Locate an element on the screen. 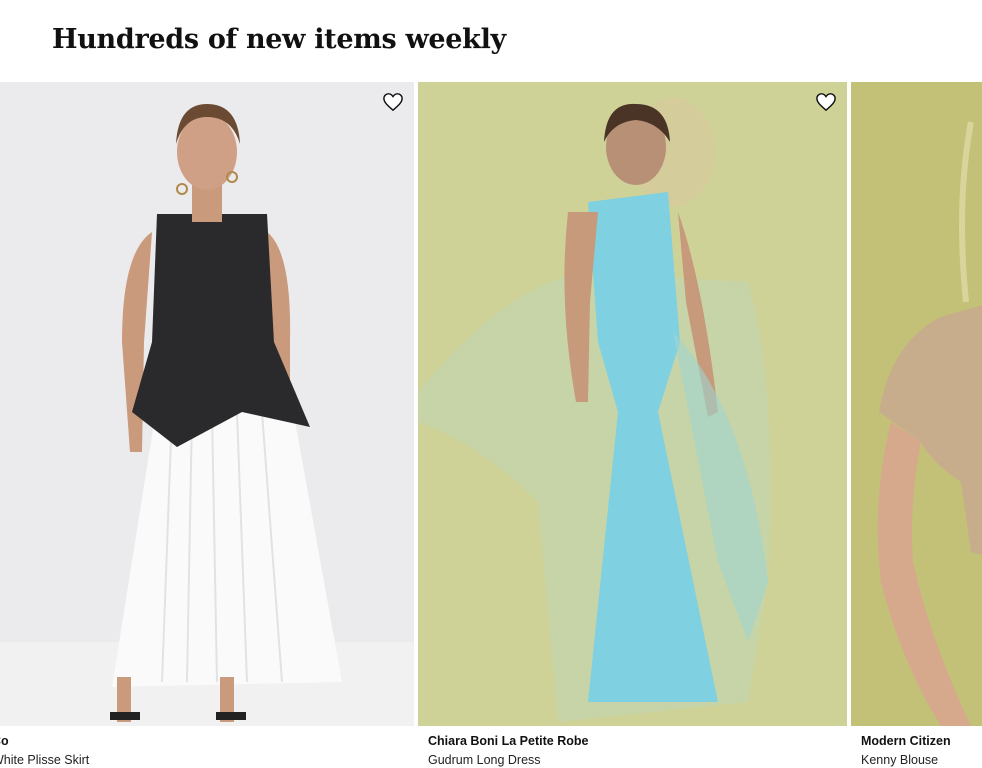  product-name: Gudrum Long Dress is located at coordinates (484, 760).